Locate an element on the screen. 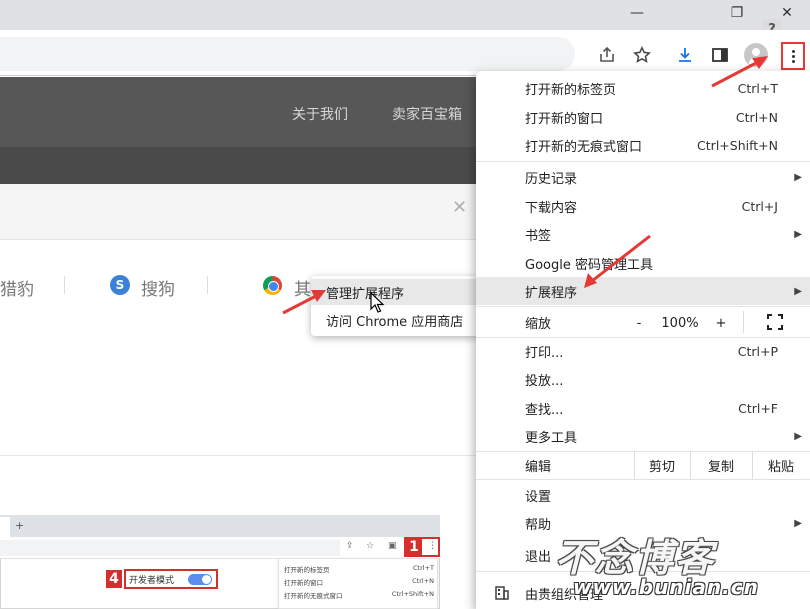 This screenshot has height=609, width=810. menu-item-label: 帮助 is located at coordinates (538, 525).